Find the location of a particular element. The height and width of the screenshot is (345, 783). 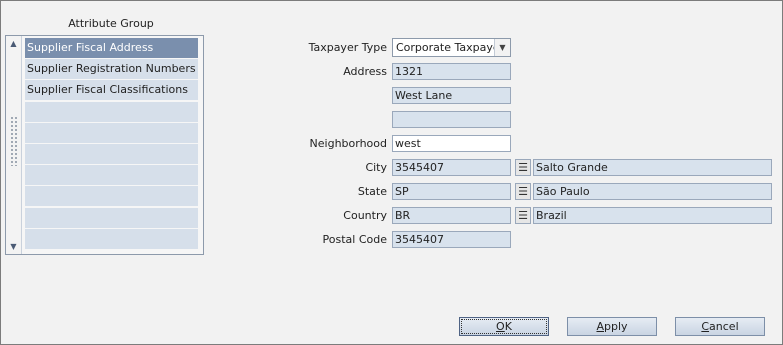

apply-button: Apply is located at coordinates (612, 326).